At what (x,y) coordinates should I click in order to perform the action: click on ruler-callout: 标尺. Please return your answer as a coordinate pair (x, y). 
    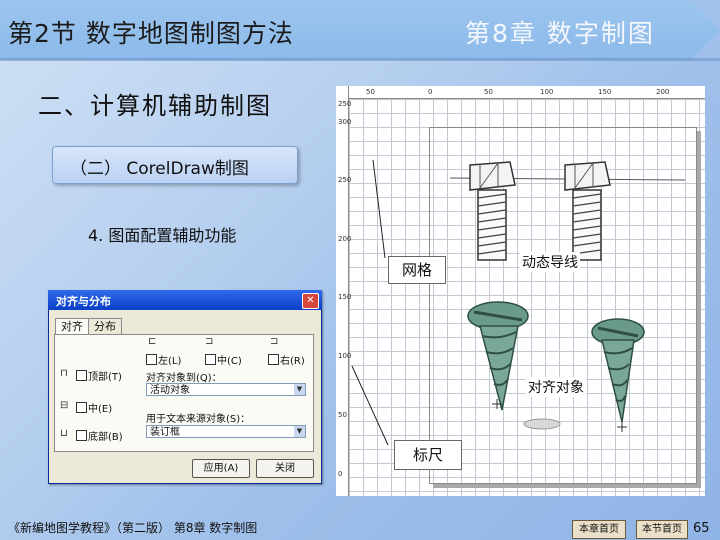
    Looking at the image, I should click on (428, 455).